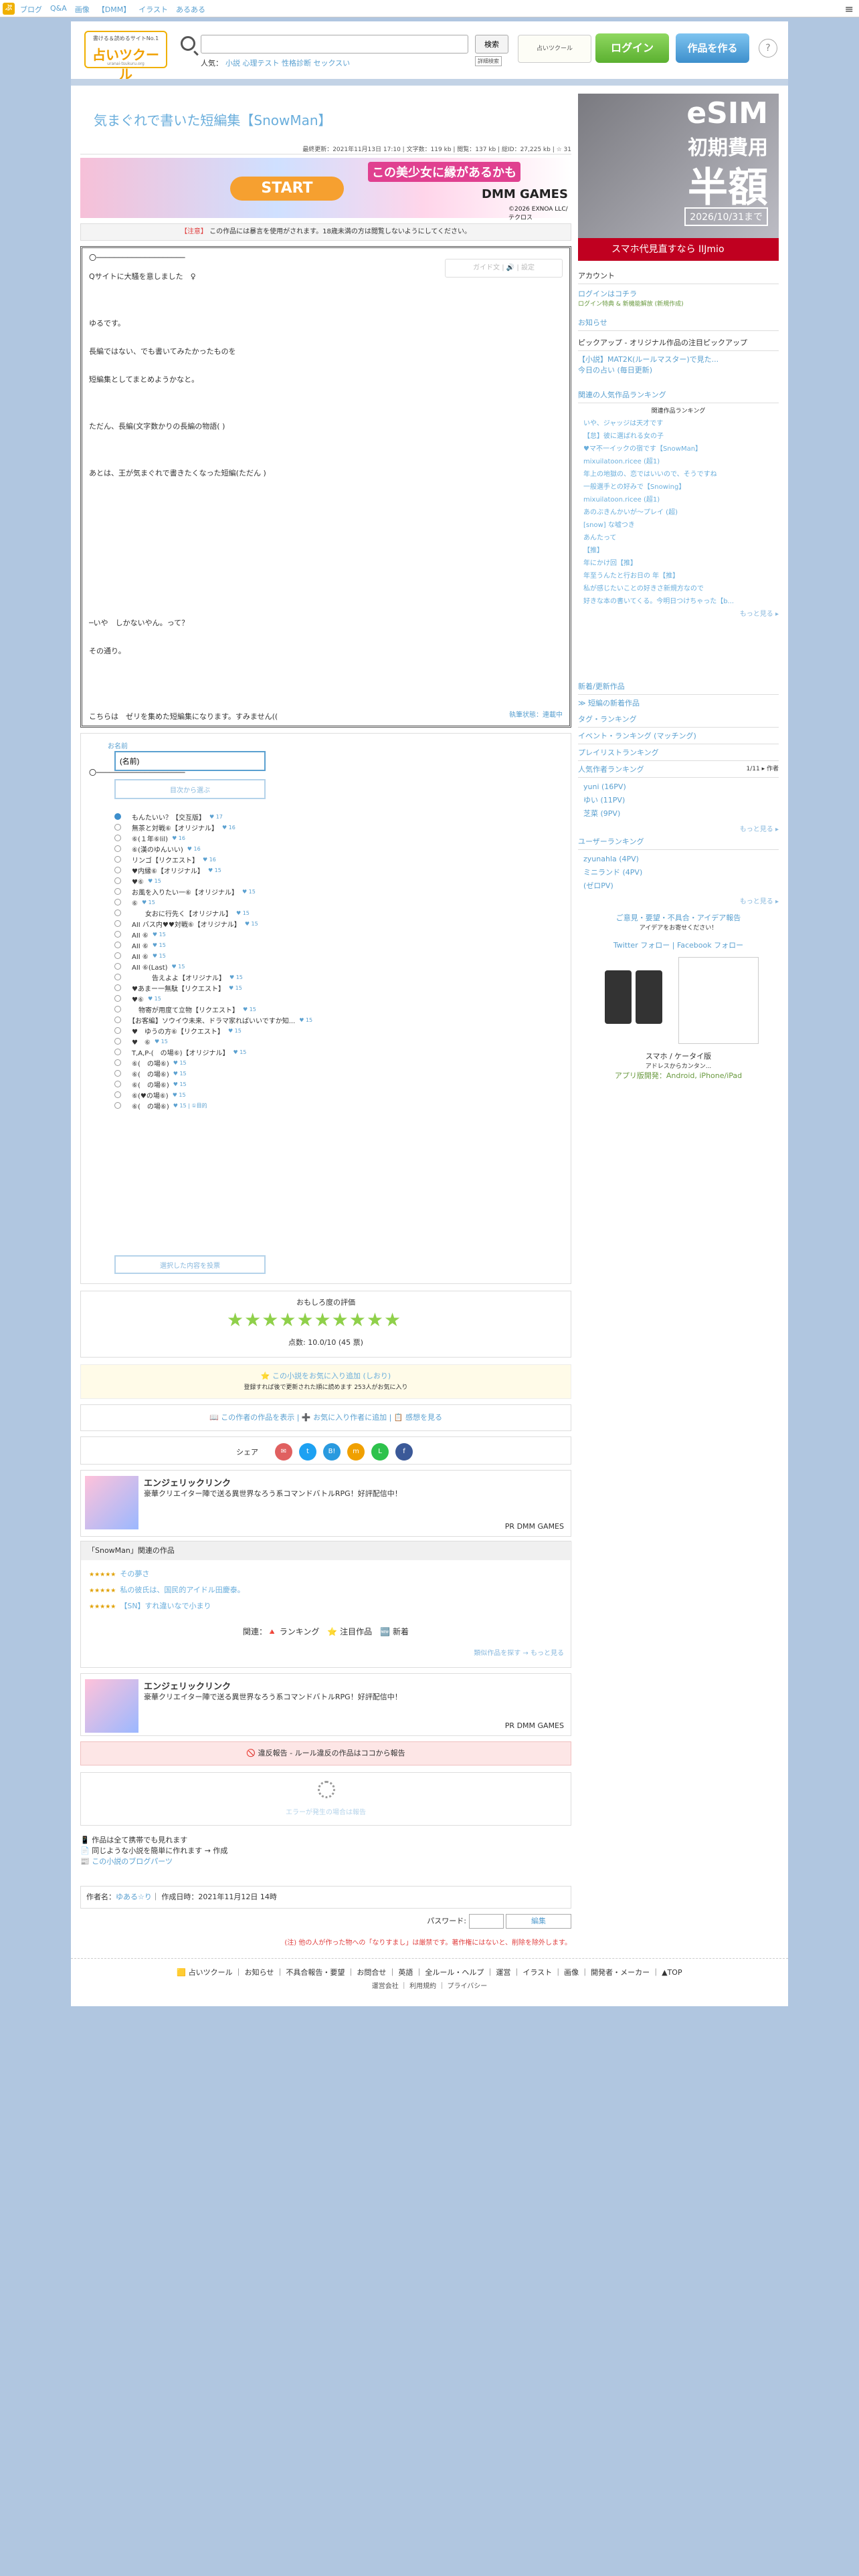 The width and height of the screenshot is (859, 2576). I want to click on social-follow: Twitter フォロー | Facebook フォロー, so click(678, 941).